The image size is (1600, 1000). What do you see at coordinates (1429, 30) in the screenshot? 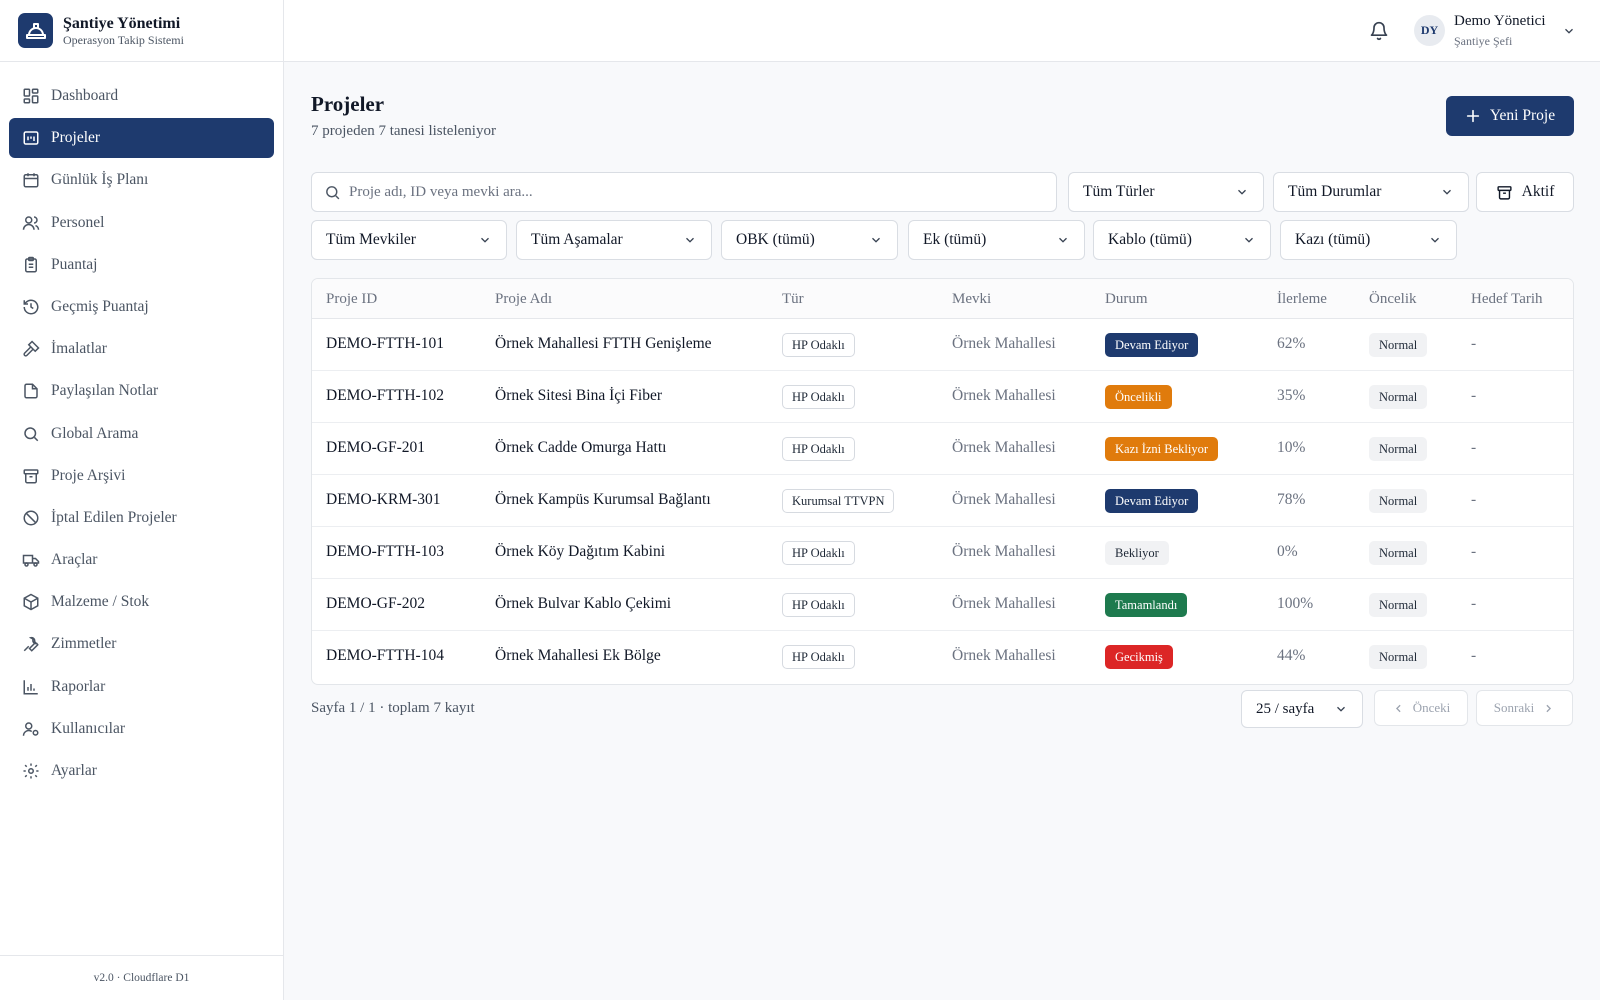
I see `avatar: DY` at bounding box center [1429, 30].